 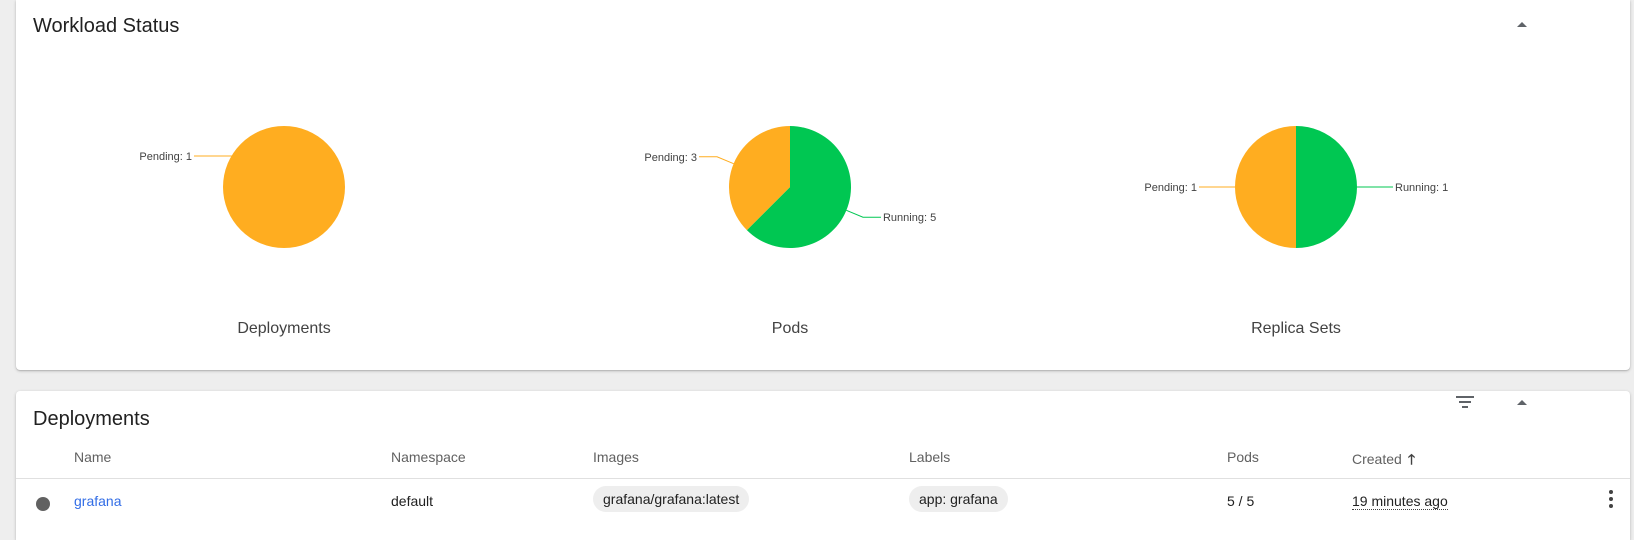 I want to click on column-header-namespace: Namespace, so click(x=428, y=457).